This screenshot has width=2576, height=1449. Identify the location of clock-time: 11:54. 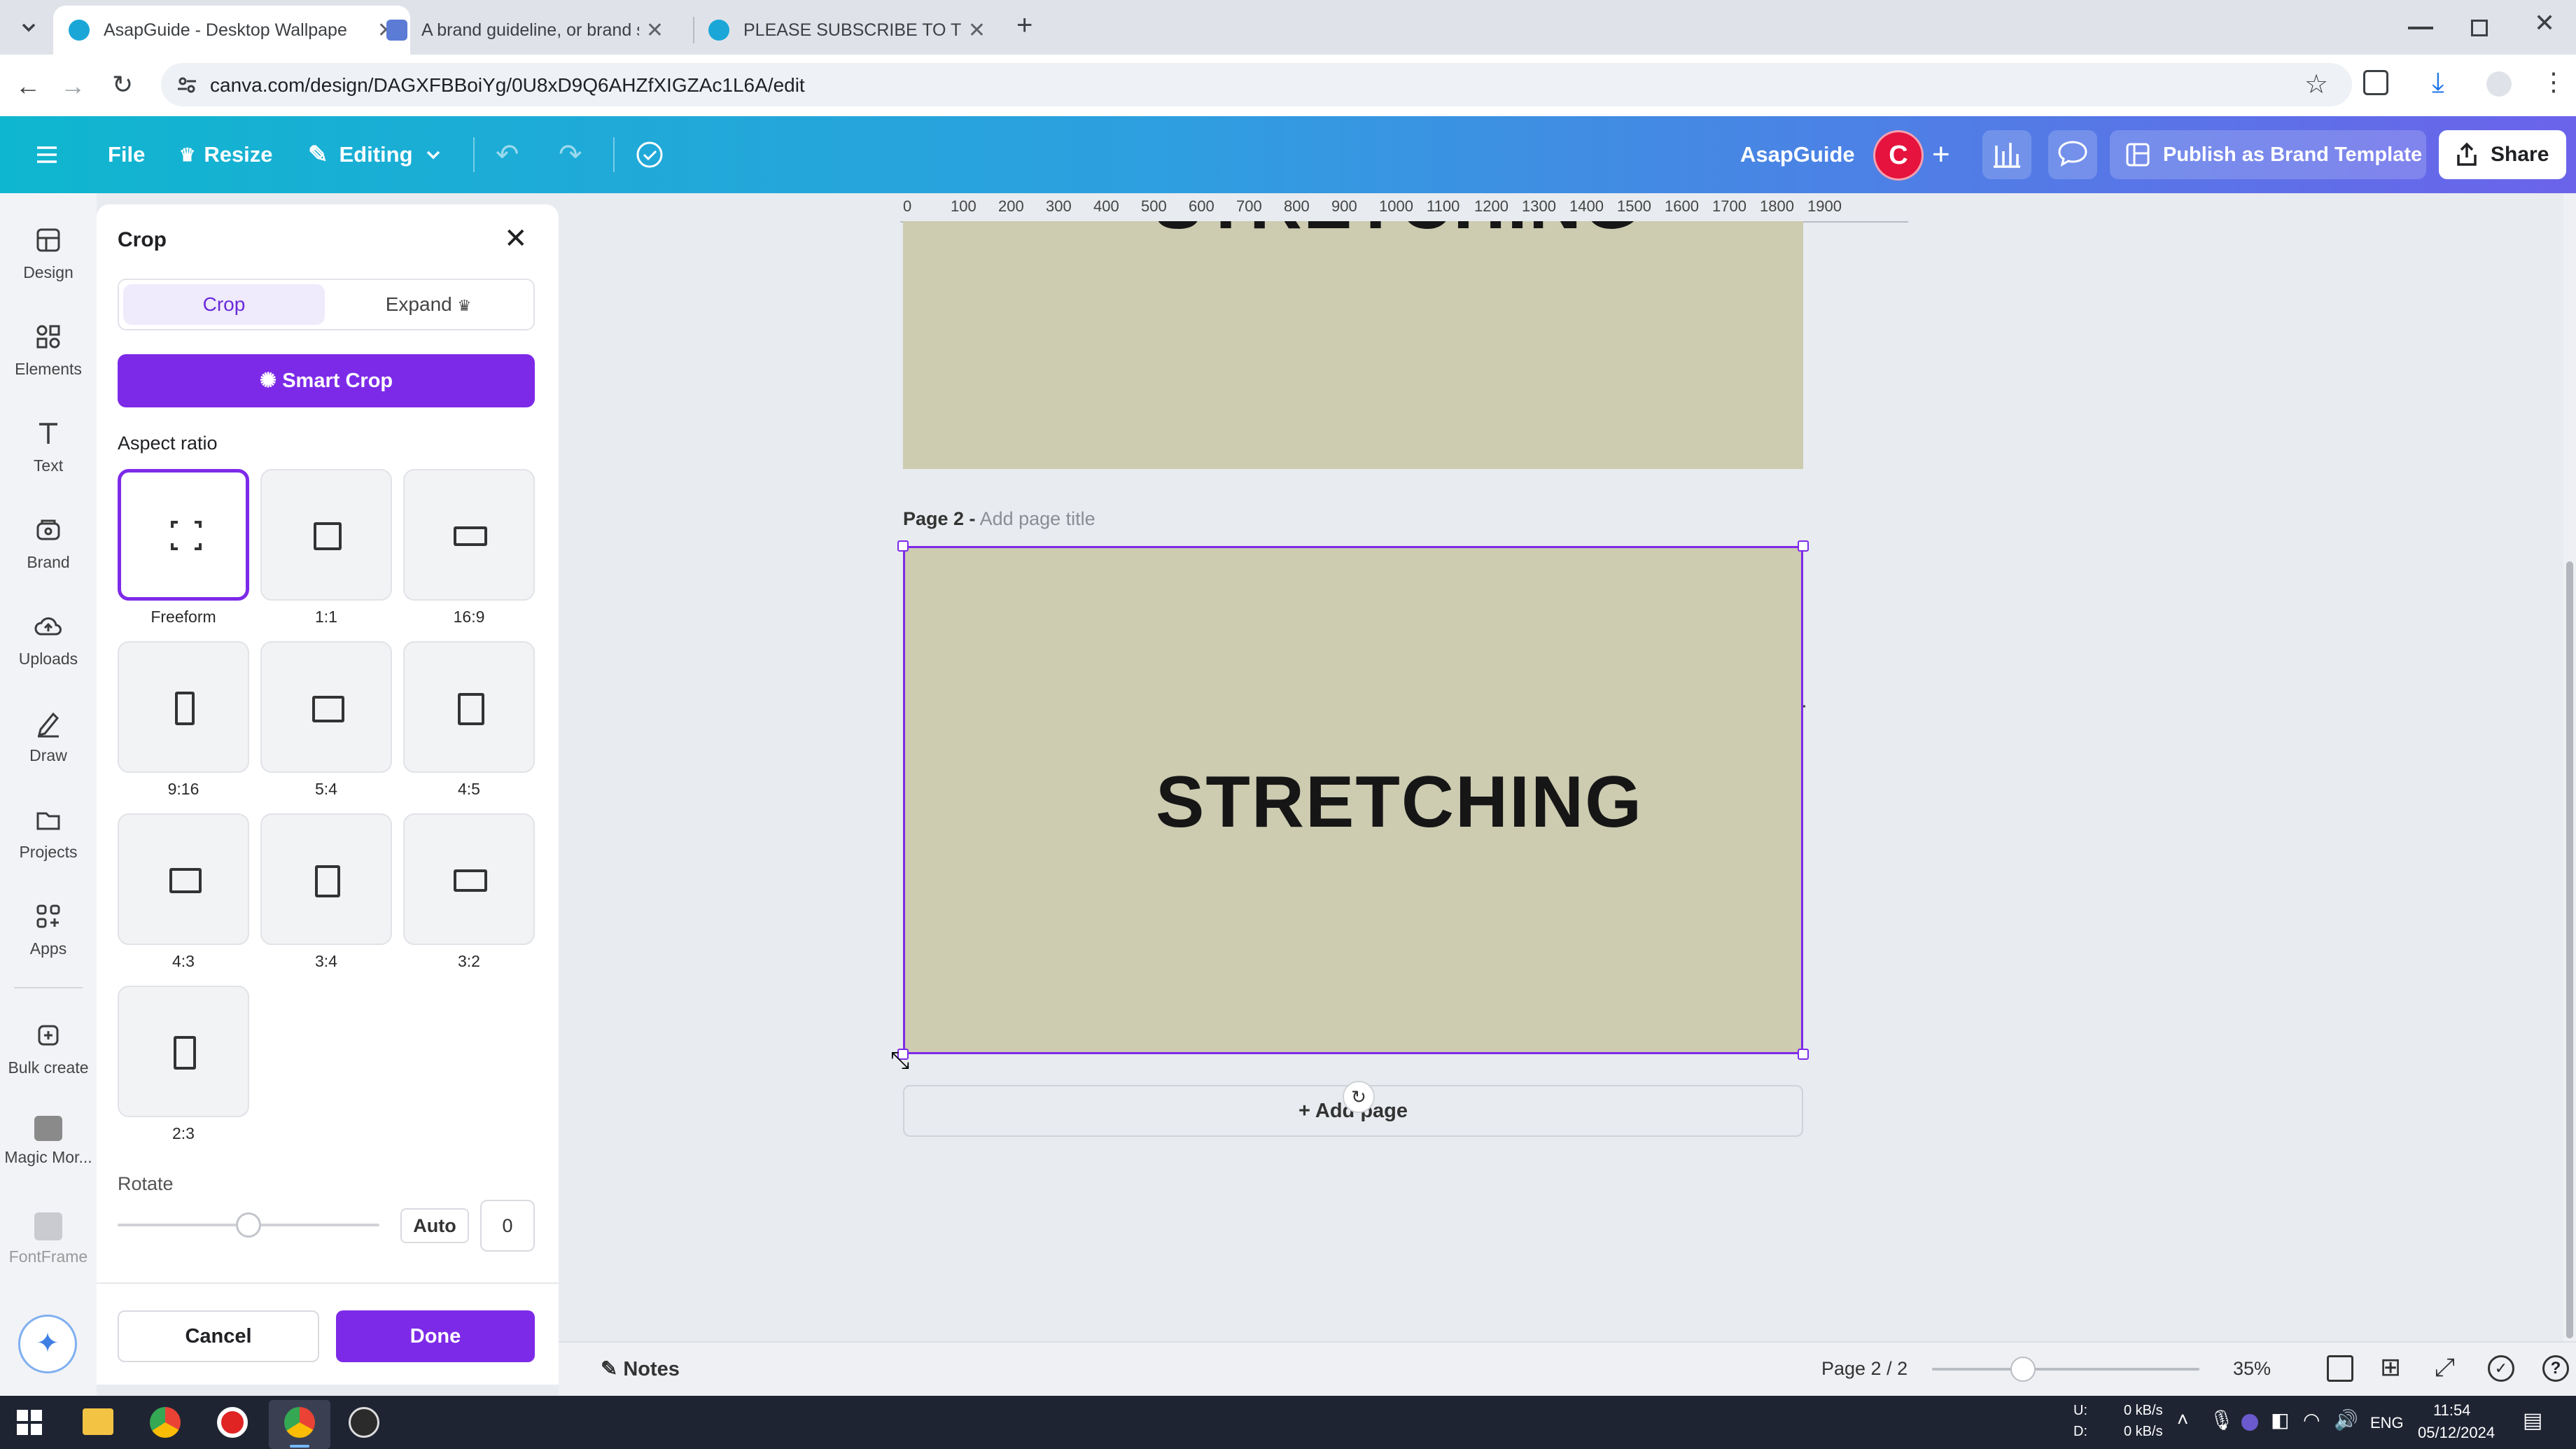
(2451, 1410).